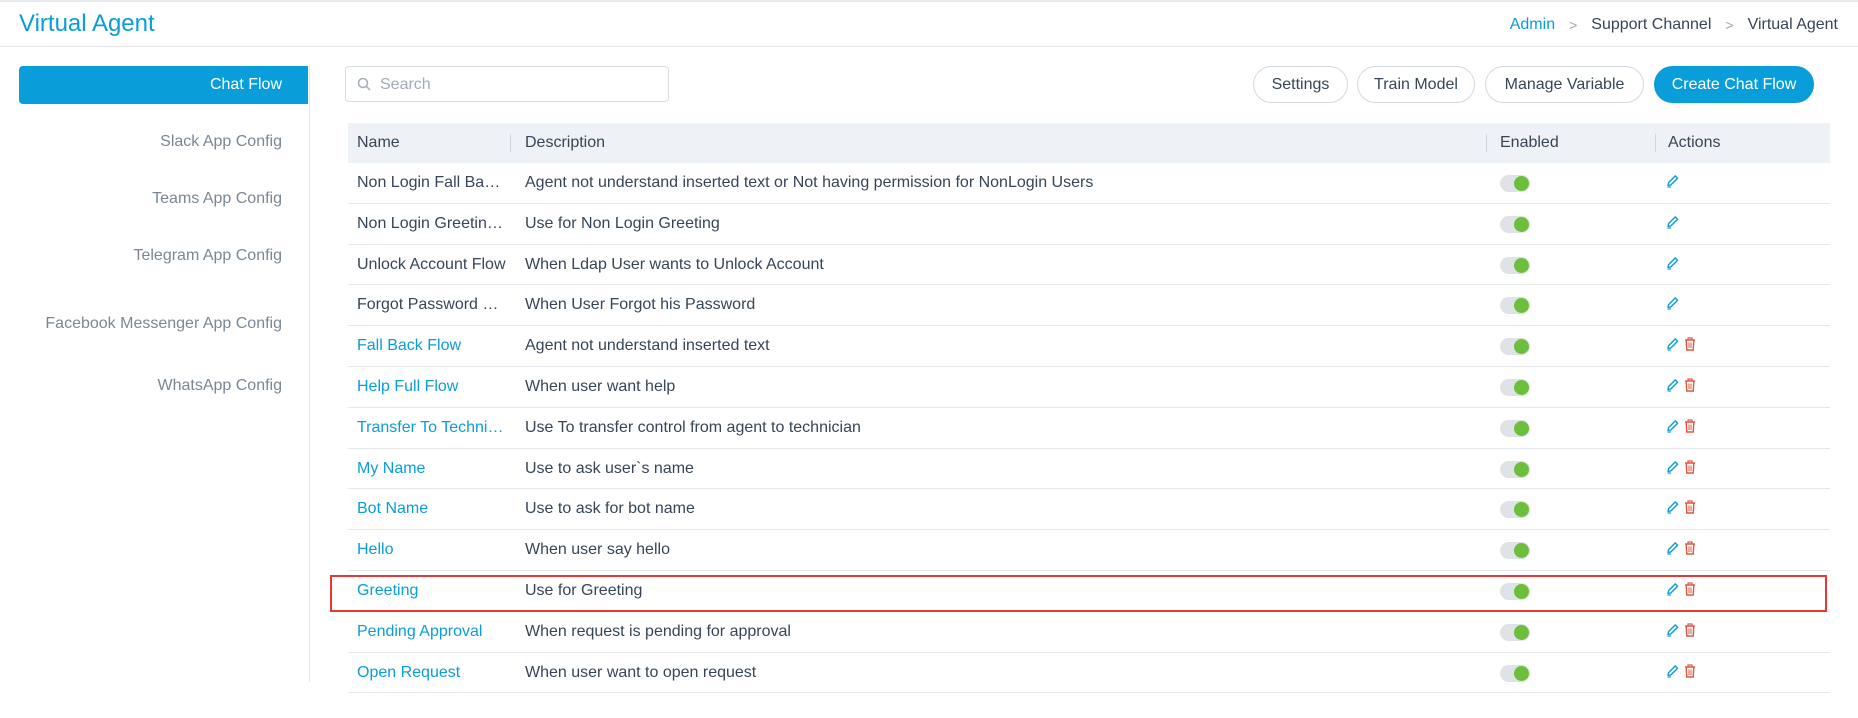  What do you see at coordinates (1532, 25) in the screenshot?
I see `breadcrumb-admin: Admin` at bounding box center [1532, 25].